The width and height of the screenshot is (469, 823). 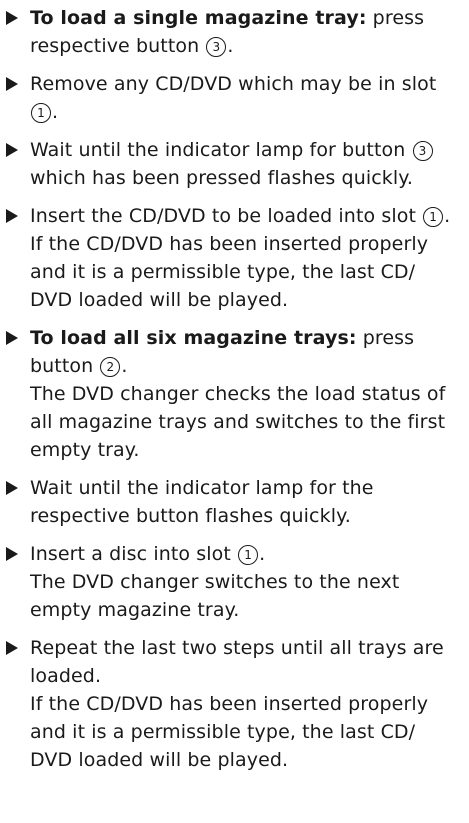 What do you see at coordinates (110, 367) in the screenshot?
I see `callout-number: 2` at bounding box center [110, 367].